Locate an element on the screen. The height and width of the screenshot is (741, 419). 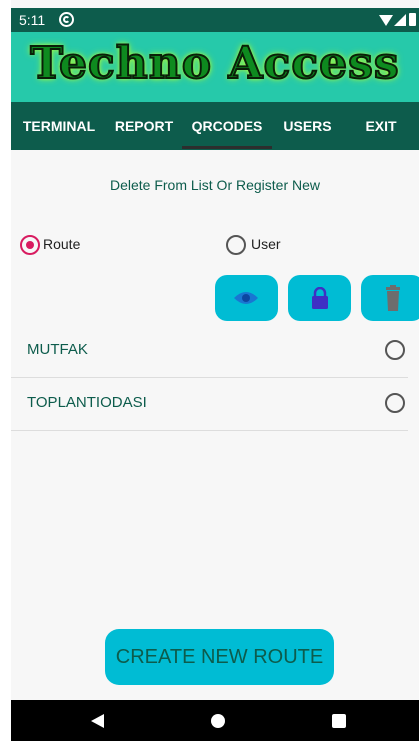
list-item-label: MUTFAK is located at coordinates (57, 349).